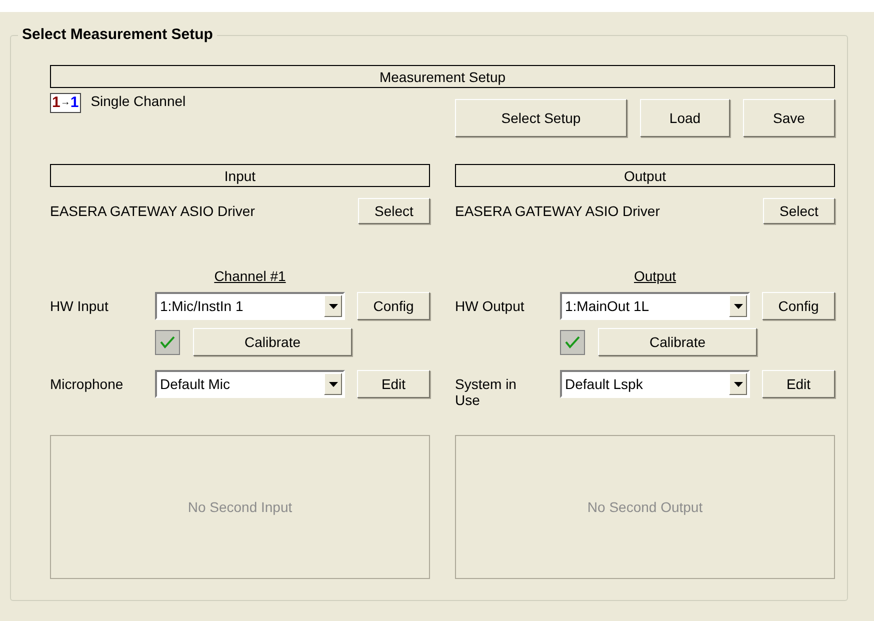 The height and width of the screenshot is (621, 874). Describe the element at coordinates (442, 76) in the screenshot. I see `section-header: Measurement Setup` at that location.